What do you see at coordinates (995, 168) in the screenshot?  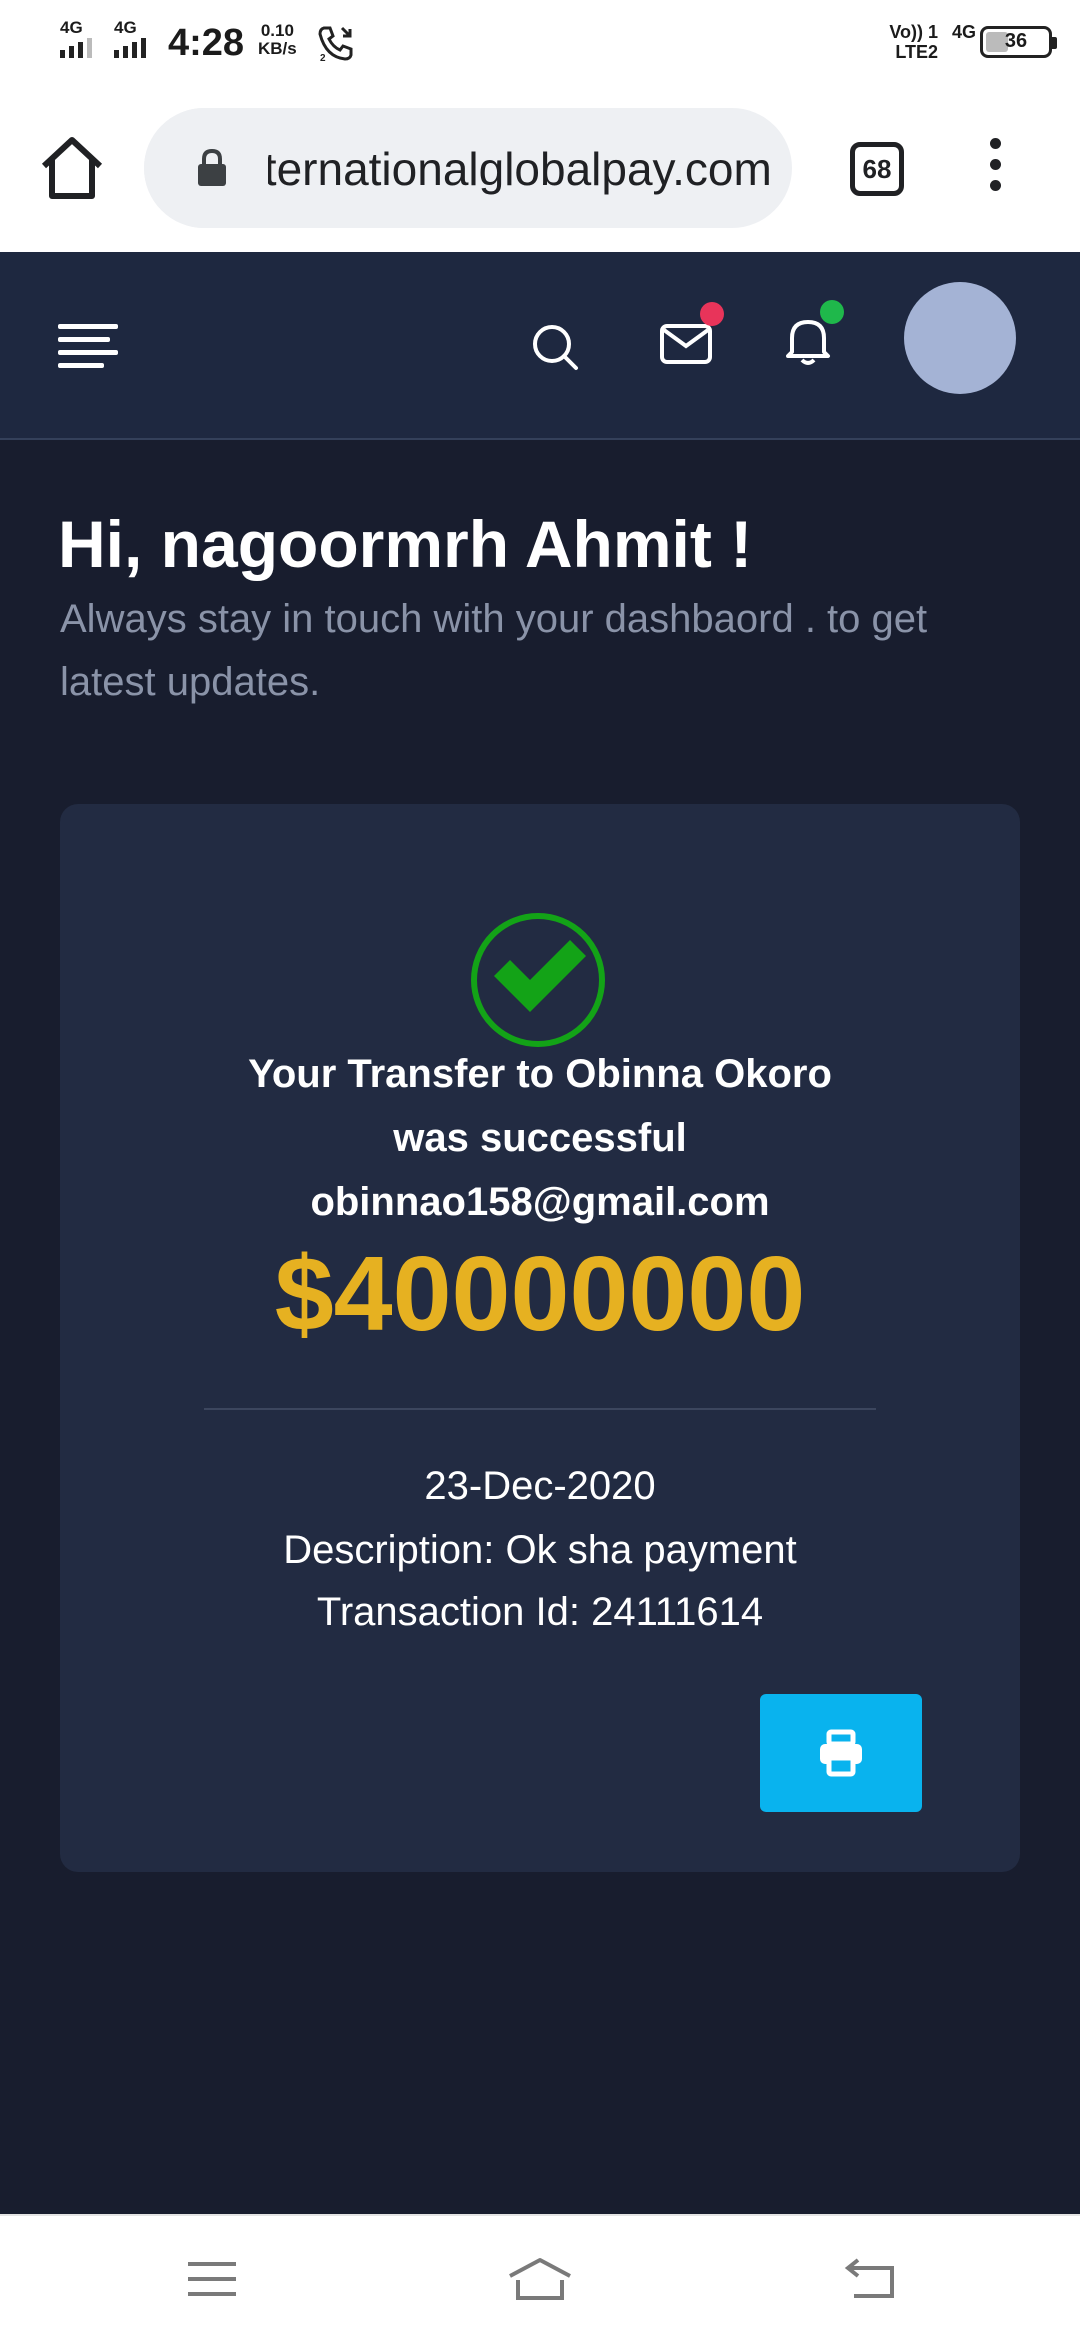 I see `more-menu-icon` at bounding box center [995, 168].